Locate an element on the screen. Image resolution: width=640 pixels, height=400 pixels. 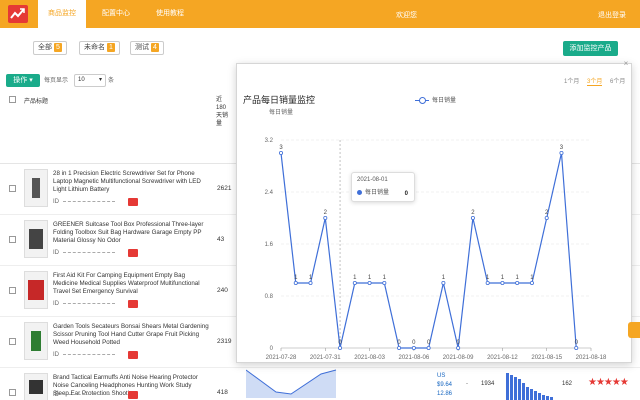
x-tick-label: 2021-08-12 is located at coordinates (502, 358).